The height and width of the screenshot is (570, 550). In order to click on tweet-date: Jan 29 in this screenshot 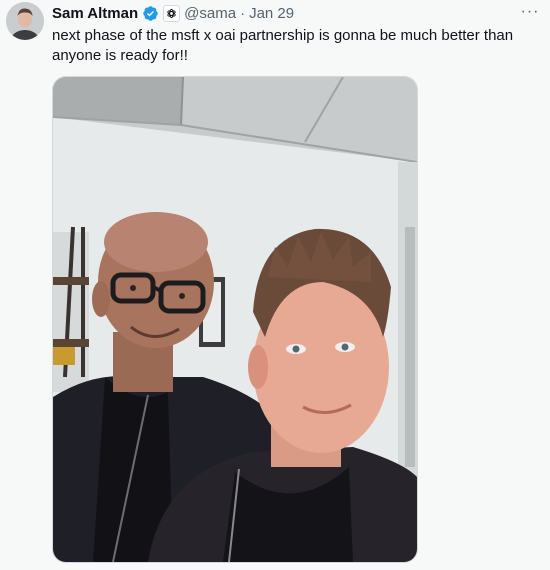, I will do `click(271, 13)`.